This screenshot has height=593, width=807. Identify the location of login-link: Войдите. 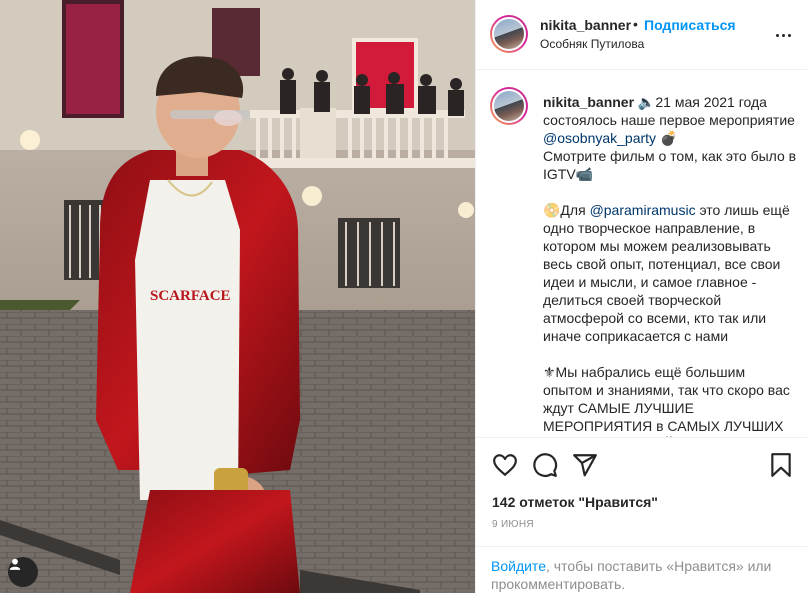
(518, 566).